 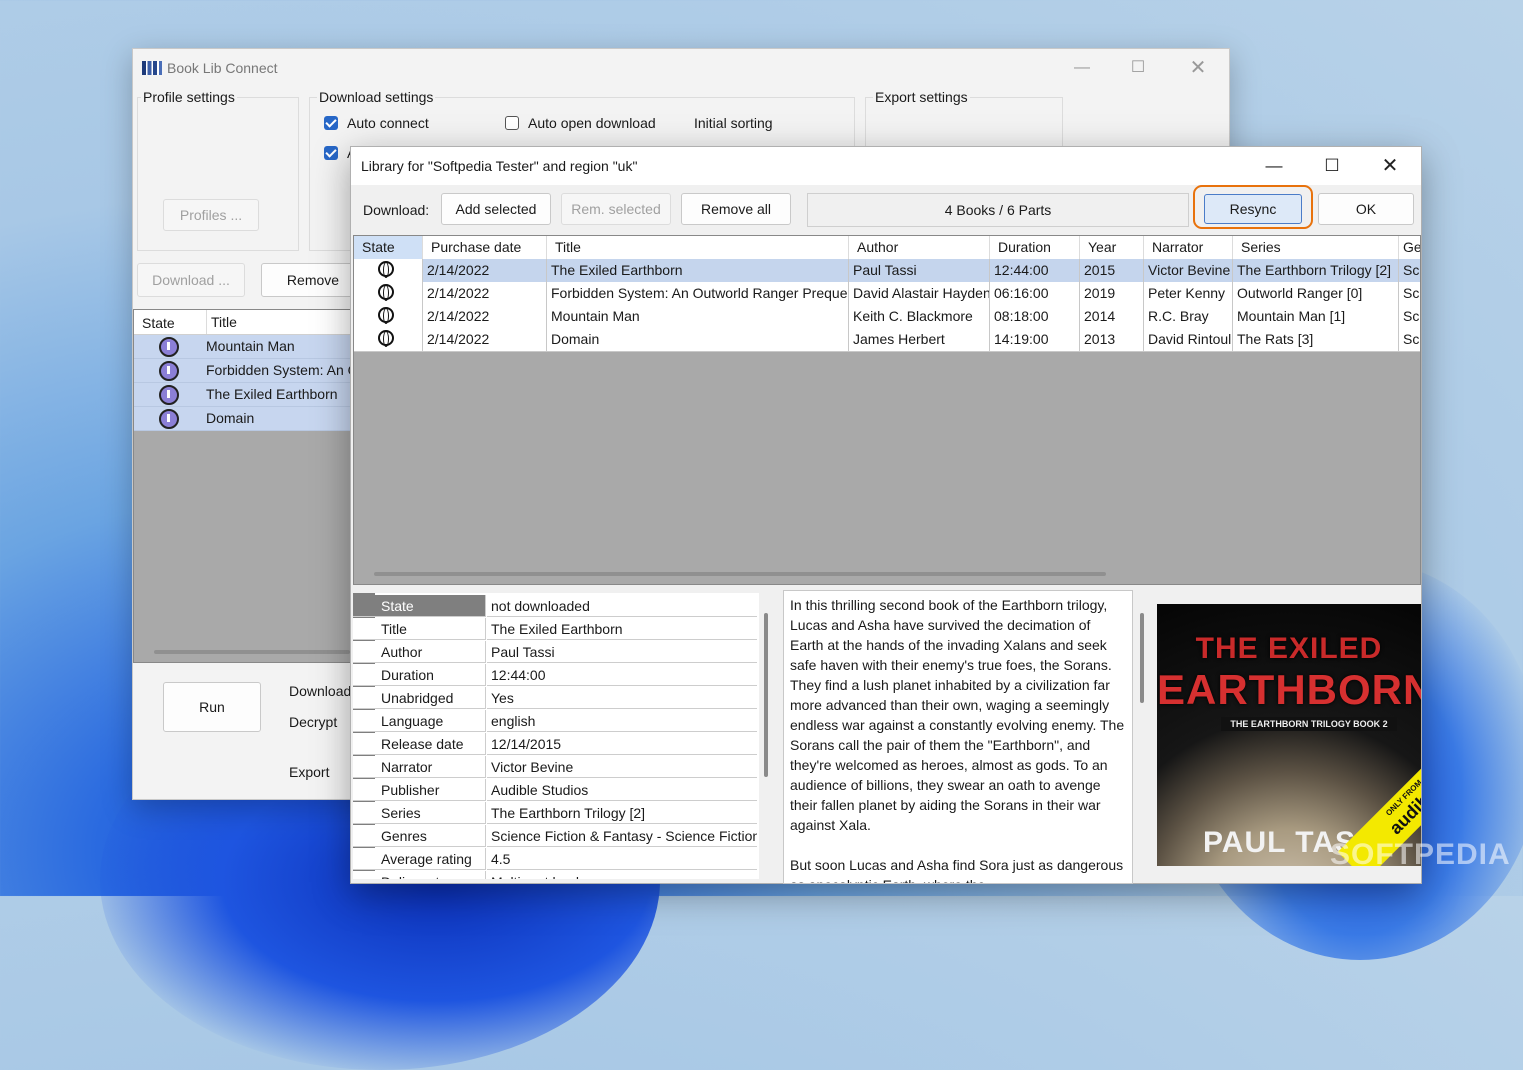 I want to click on queue-horizontal-scrollbar, so click(x=252, y=652).